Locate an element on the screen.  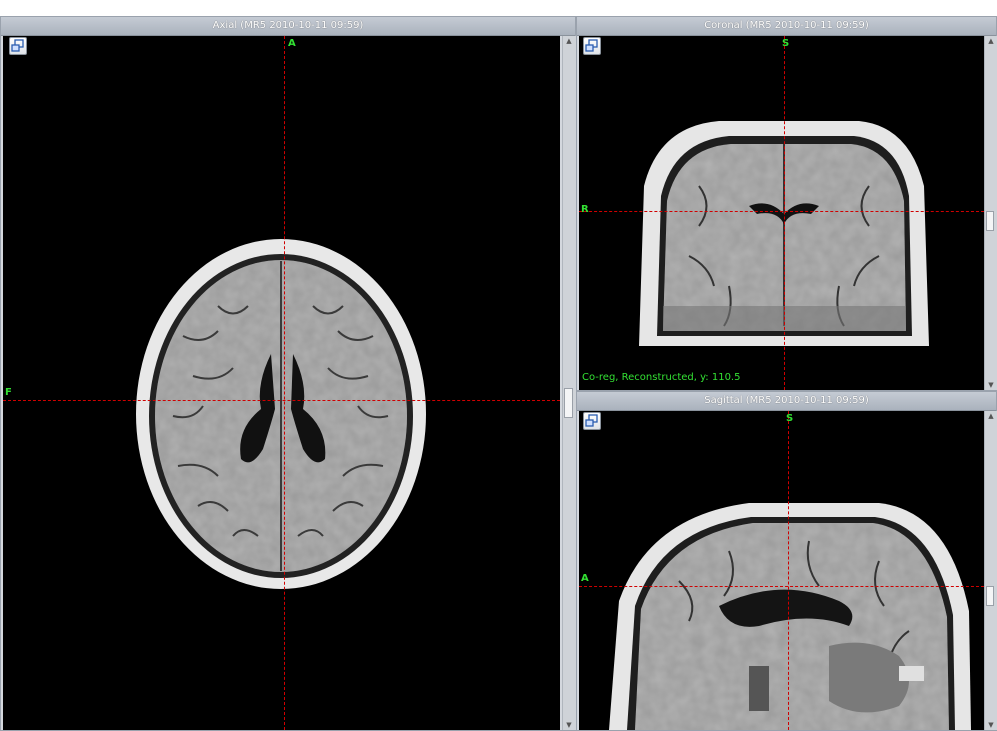
axial-orientation-left: F is located at coordinates (8, 392).